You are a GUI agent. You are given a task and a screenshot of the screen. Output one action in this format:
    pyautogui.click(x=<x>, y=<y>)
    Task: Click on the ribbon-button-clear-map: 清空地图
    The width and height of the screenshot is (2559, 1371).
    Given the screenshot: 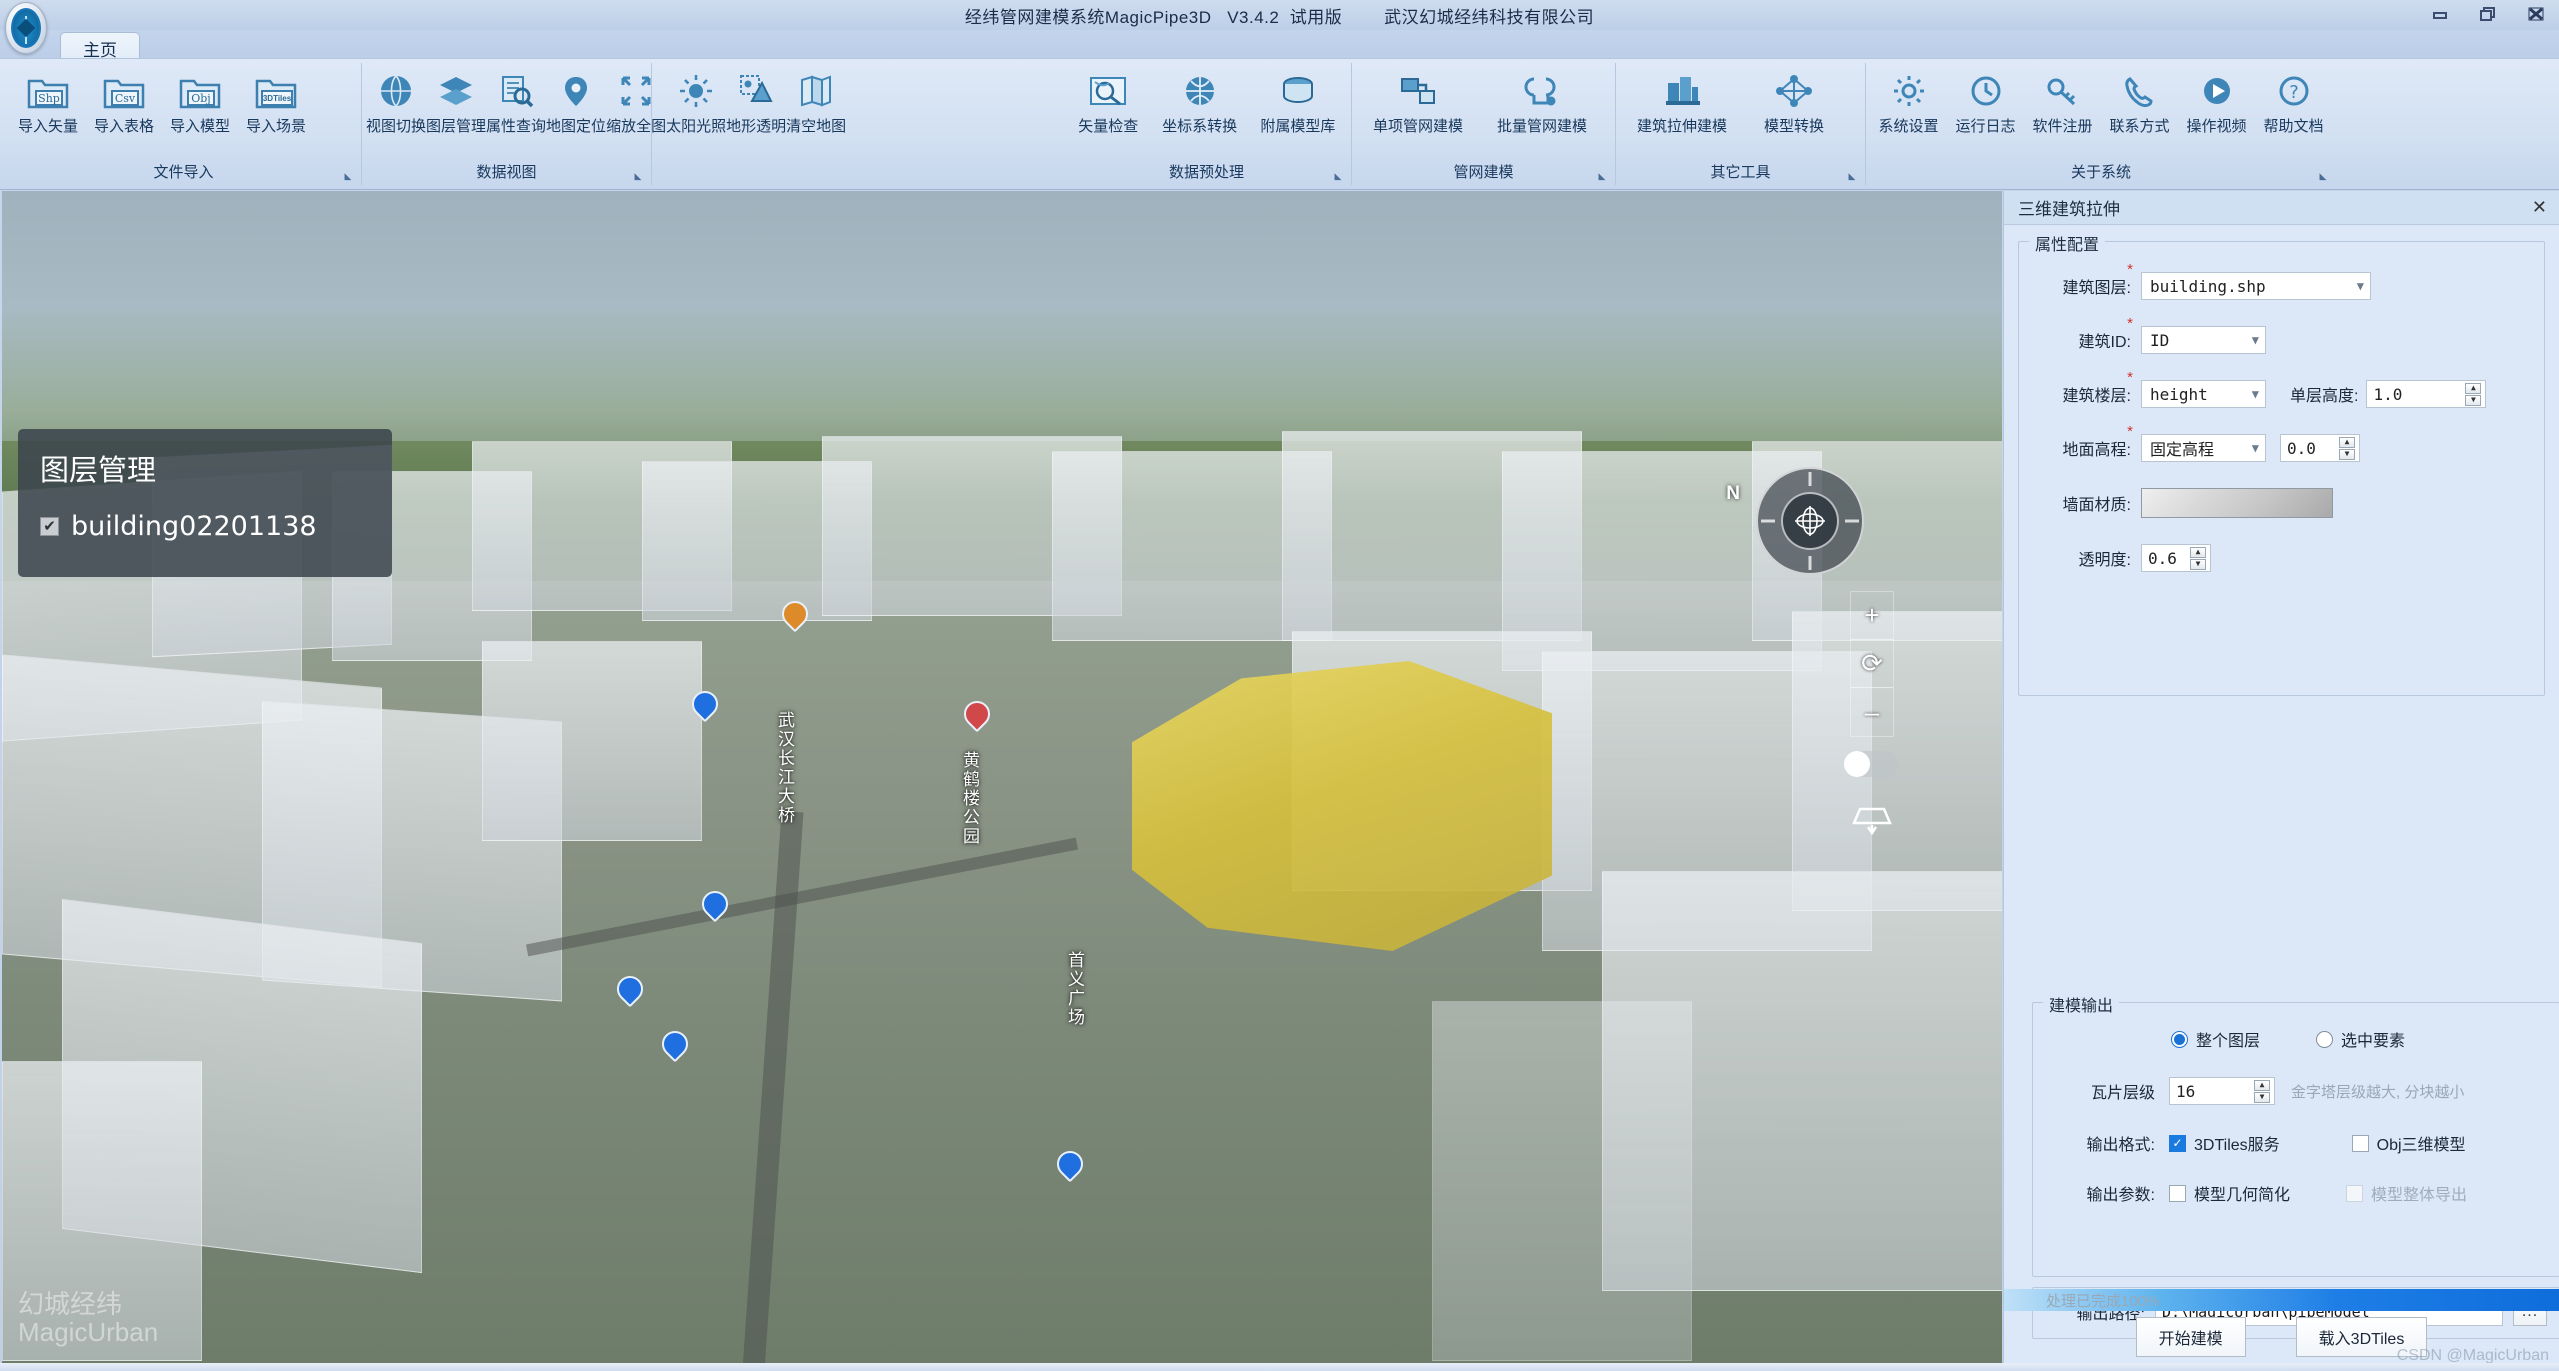 What is the action you would take?
    pyautogui.click(x=816, y=102)
    